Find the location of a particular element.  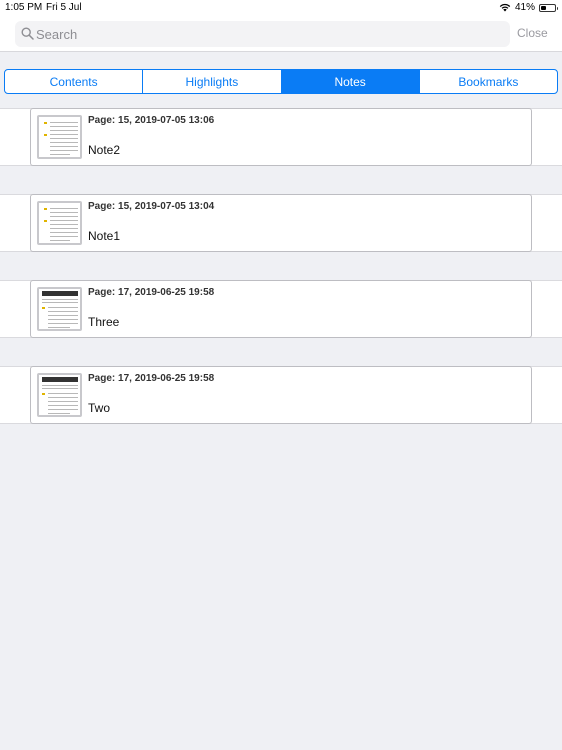

search-icon is located at coordinates (27, 33).